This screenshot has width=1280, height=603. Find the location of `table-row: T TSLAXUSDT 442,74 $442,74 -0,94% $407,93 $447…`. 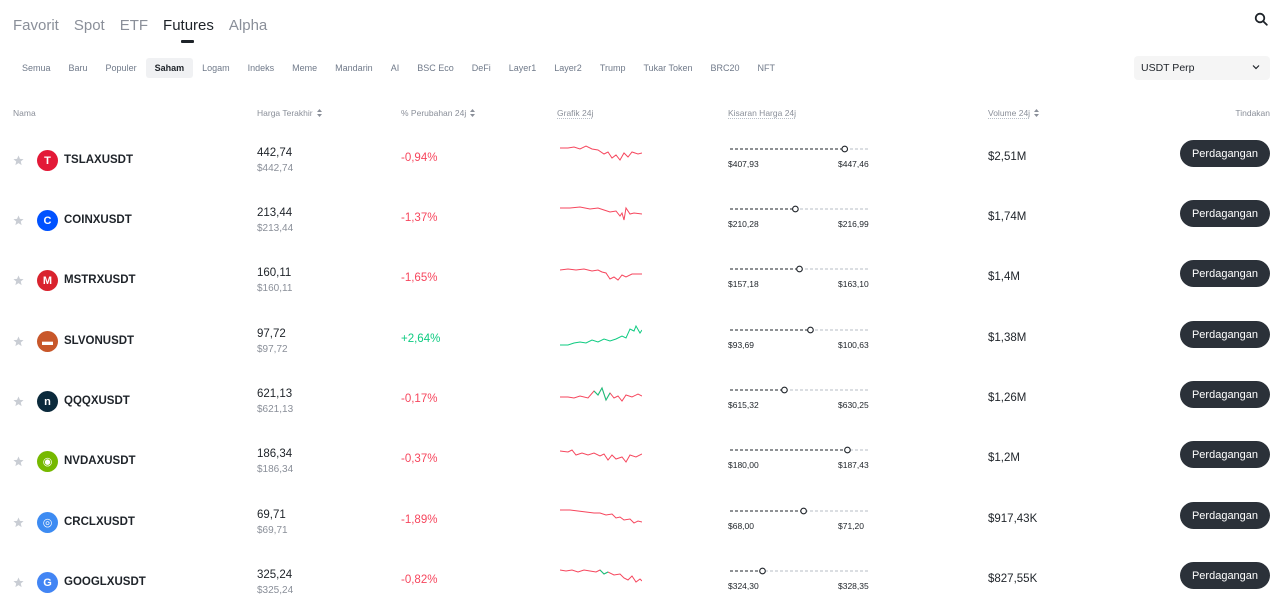

table-row: T TSLAXUSDT 442,74 $442,74 -0,94% $407,93 $447… is located at coordinates (640, 158).